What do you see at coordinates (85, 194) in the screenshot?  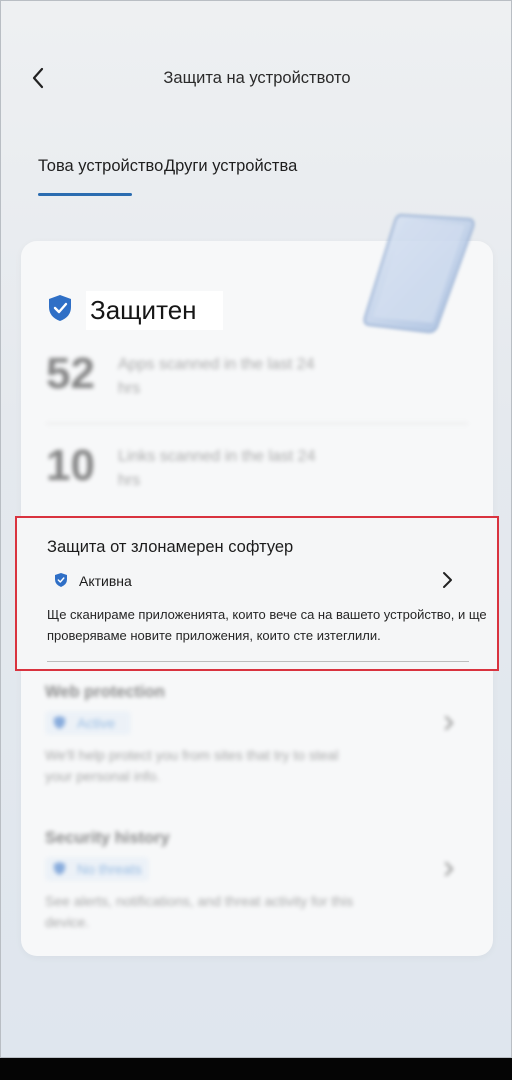 I see `selected-tab-indicator` at bounding box center [85, 194].